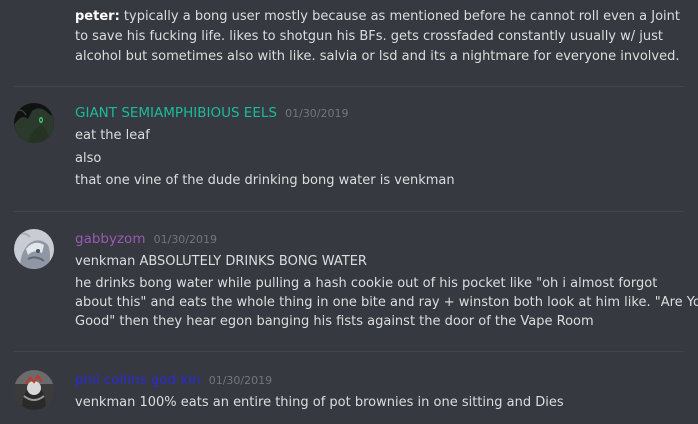 Image resolution: width=698 pixels, height=424 pixels. I want to click on username: gabbyzom, so click(110, 239).